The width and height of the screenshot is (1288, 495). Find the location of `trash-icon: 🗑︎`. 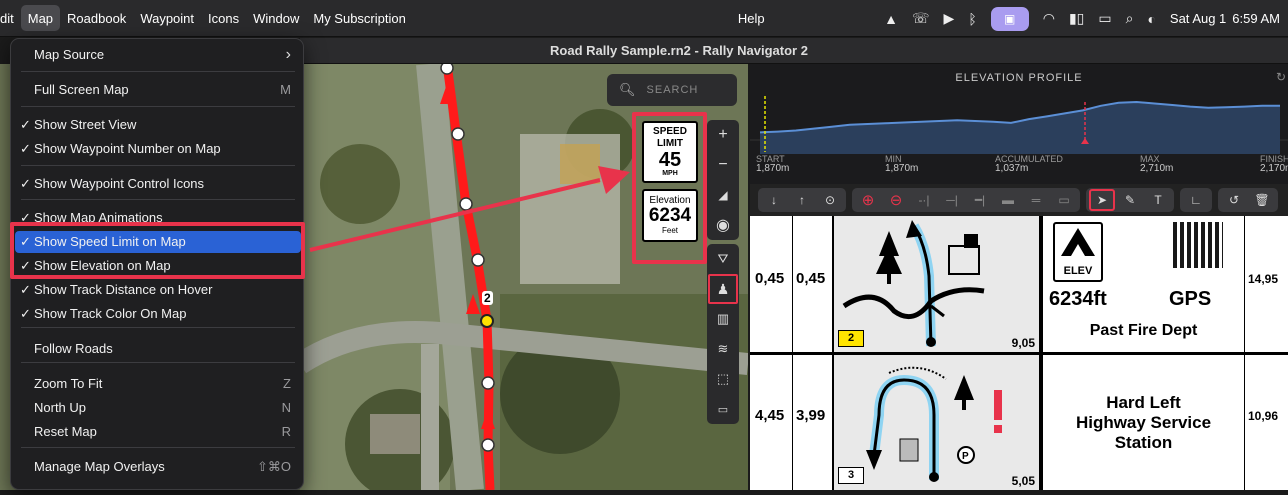

trash-icon: 🗑︎ is located at coordinates (1262, 200).